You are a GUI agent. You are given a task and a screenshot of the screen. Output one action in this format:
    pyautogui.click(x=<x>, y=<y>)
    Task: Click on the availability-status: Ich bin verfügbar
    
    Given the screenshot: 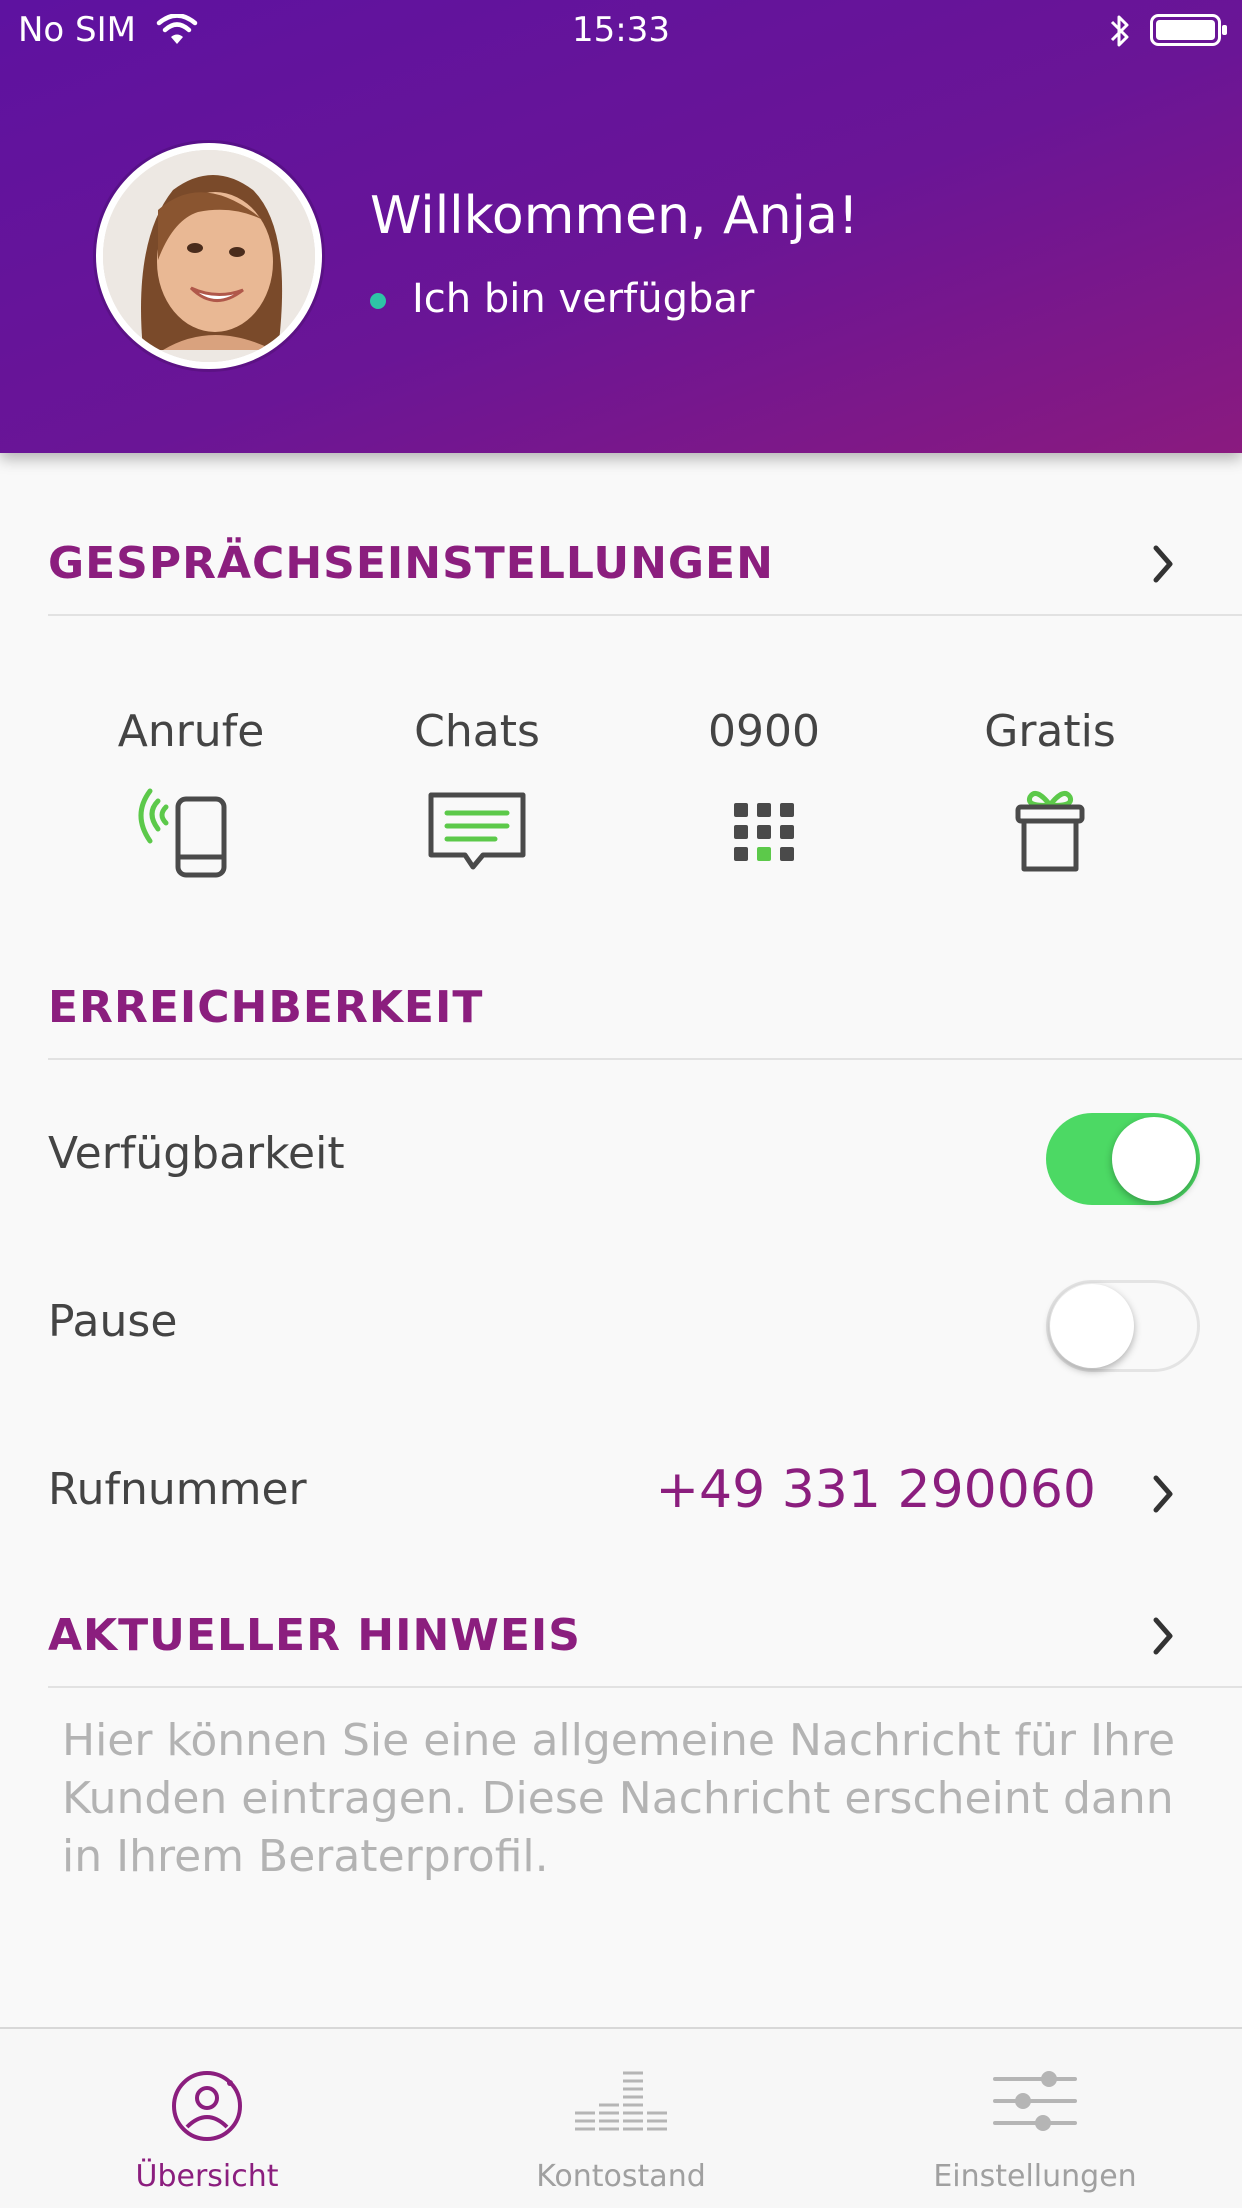 What is the action you would take?
    pyautogui.click(x=583, y=299)
    